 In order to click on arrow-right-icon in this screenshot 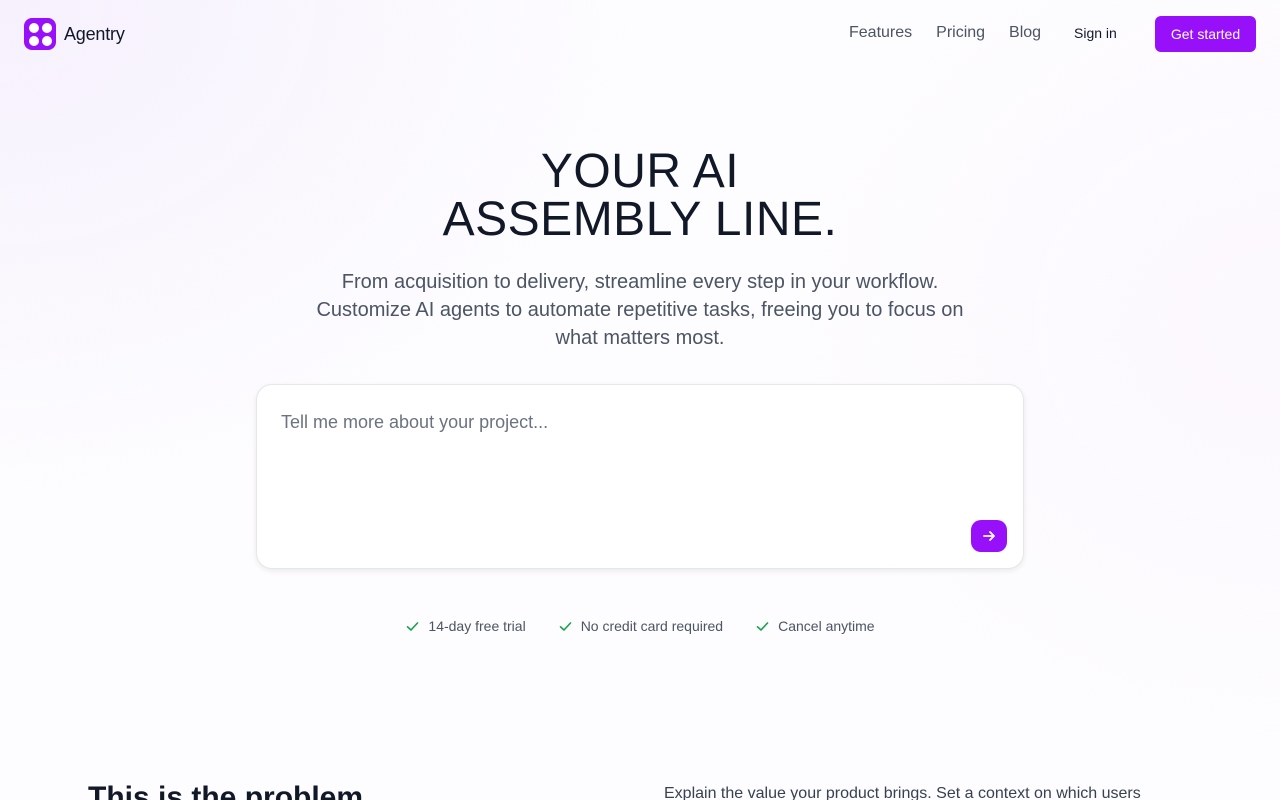, I will do `click(989, 536)`.